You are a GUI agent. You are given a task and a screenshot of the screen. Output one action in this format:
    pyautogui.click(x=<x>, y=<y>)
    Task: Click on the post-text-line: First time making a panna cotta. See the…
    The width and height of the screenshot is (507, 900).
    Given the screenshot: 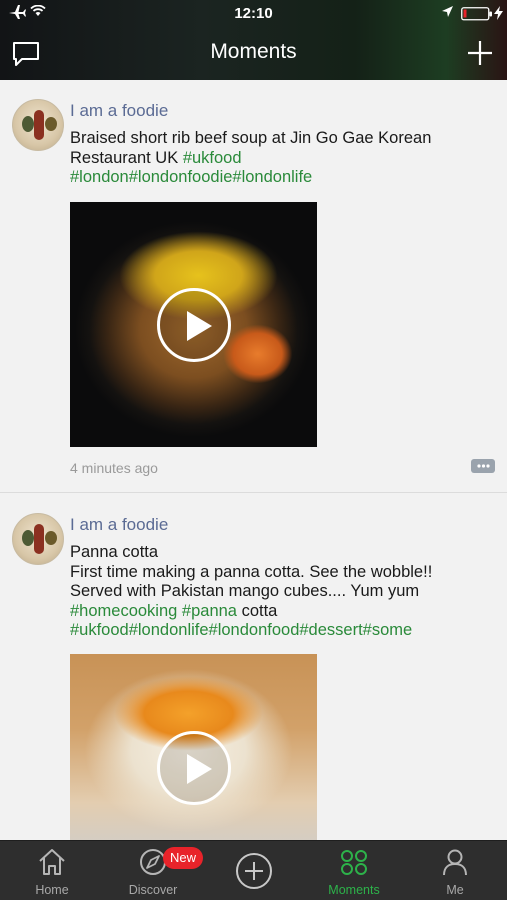 What is the action you would take?
    pyautogui.click(x=251, y=571)
    